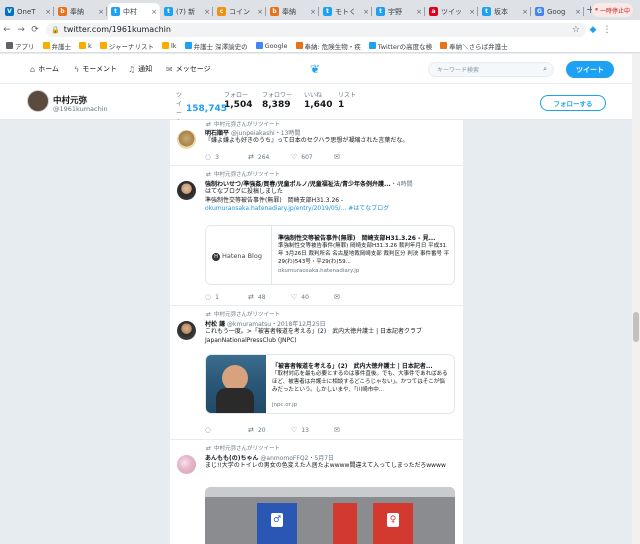 Image resolution: width=640 pixels, height=544 pixels. I want to click on extension-icon: ◆, so click(593, 30).